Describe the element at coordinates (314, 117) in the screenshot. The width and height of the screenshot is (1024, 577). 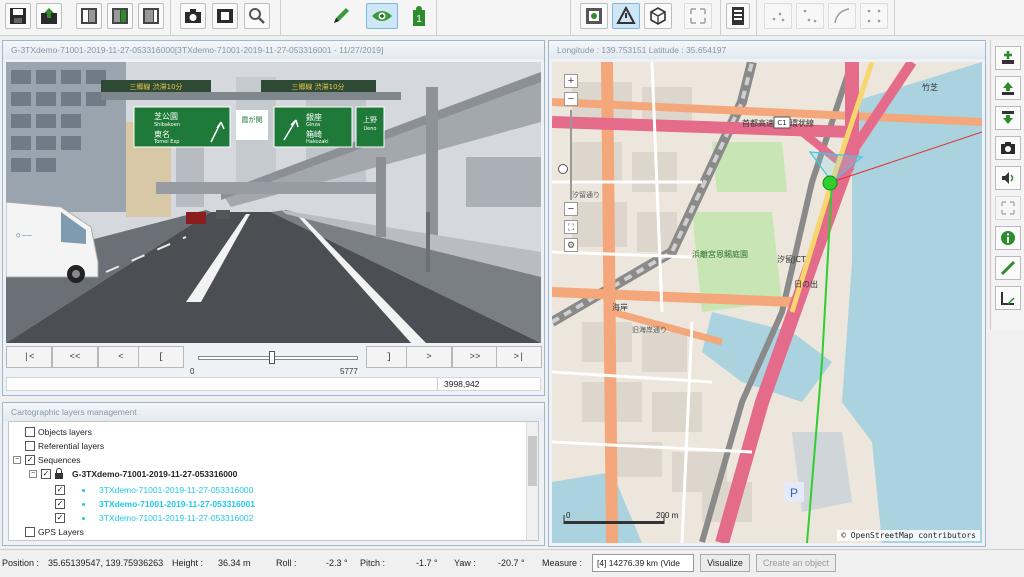
I see `svg-text: 銀座` at that location.